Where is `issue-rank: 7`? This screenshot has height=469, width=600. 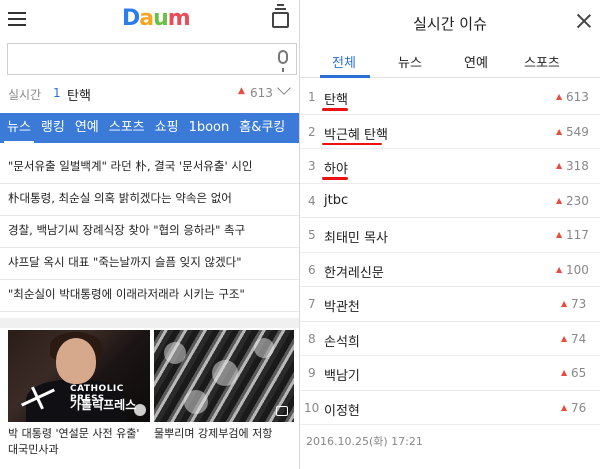
issue-rank: 7 is located at coordinates (312, 304).